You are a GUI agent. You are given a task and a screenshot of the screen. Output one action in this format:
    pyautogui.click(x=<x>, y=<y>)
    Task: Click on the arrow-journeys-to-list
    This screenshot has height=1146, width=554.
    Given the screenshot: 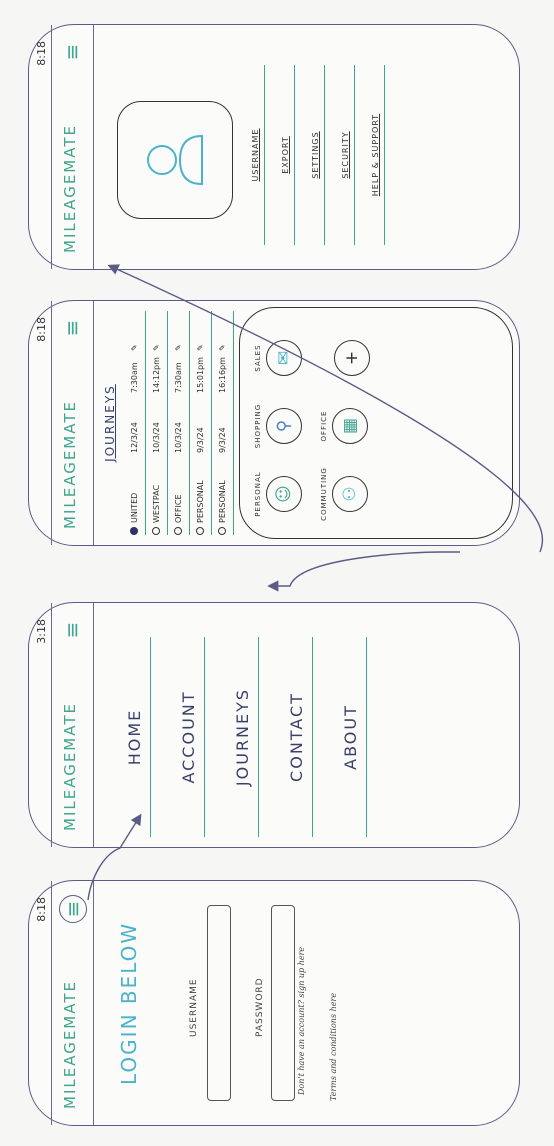 What is the action you would take?
    pyautogui.click(x=363, y=571)
    